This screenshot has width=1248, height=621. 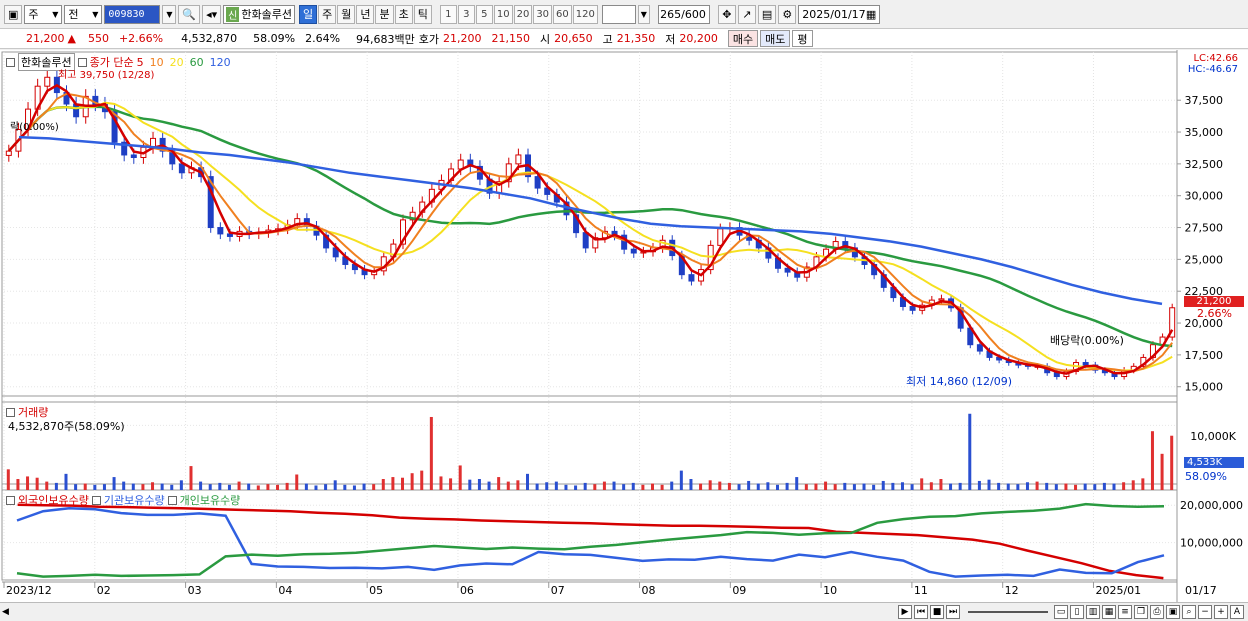 I want to click on low-annotation: 최저 14,860 (12/09), so click(x=959, y=381).